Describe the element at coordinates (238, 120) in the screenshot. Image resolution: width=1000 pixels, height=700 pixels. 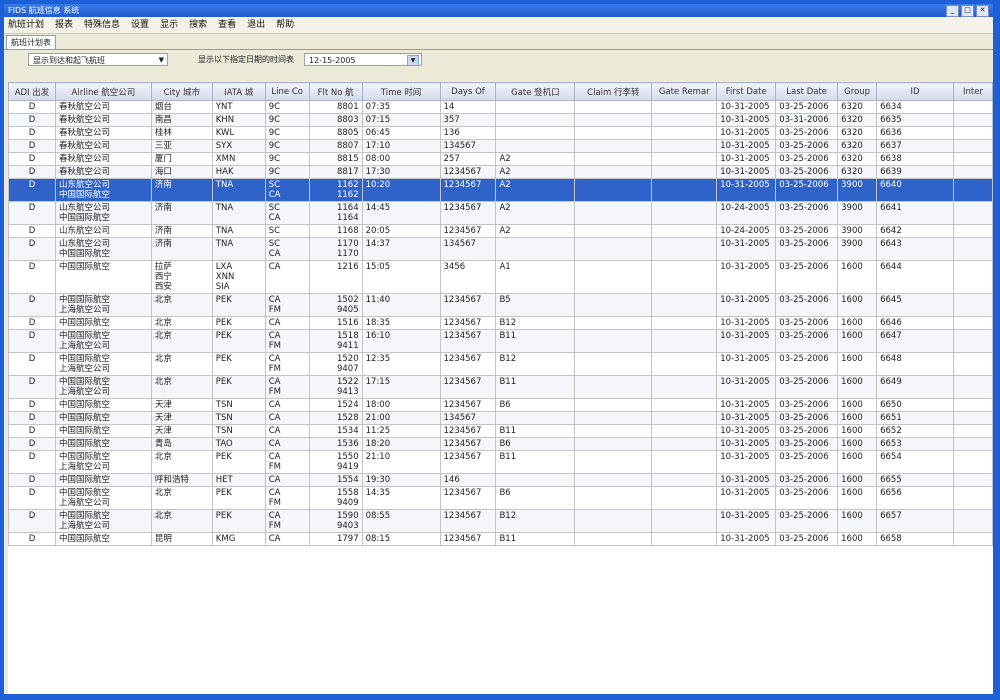
I see `table-cell: KHN` at that location.